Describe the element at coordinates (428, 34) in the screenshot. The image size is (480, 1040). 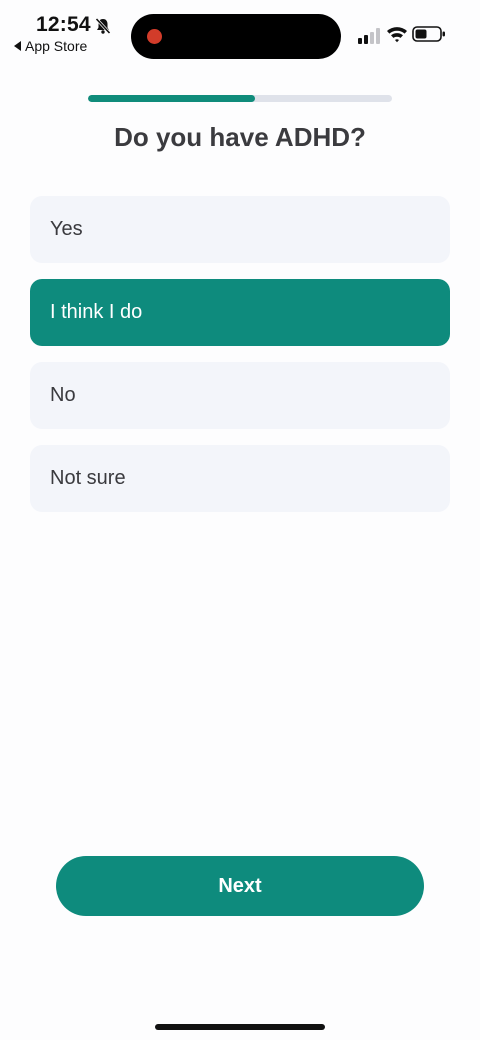
I see `battery-icon` at that location.